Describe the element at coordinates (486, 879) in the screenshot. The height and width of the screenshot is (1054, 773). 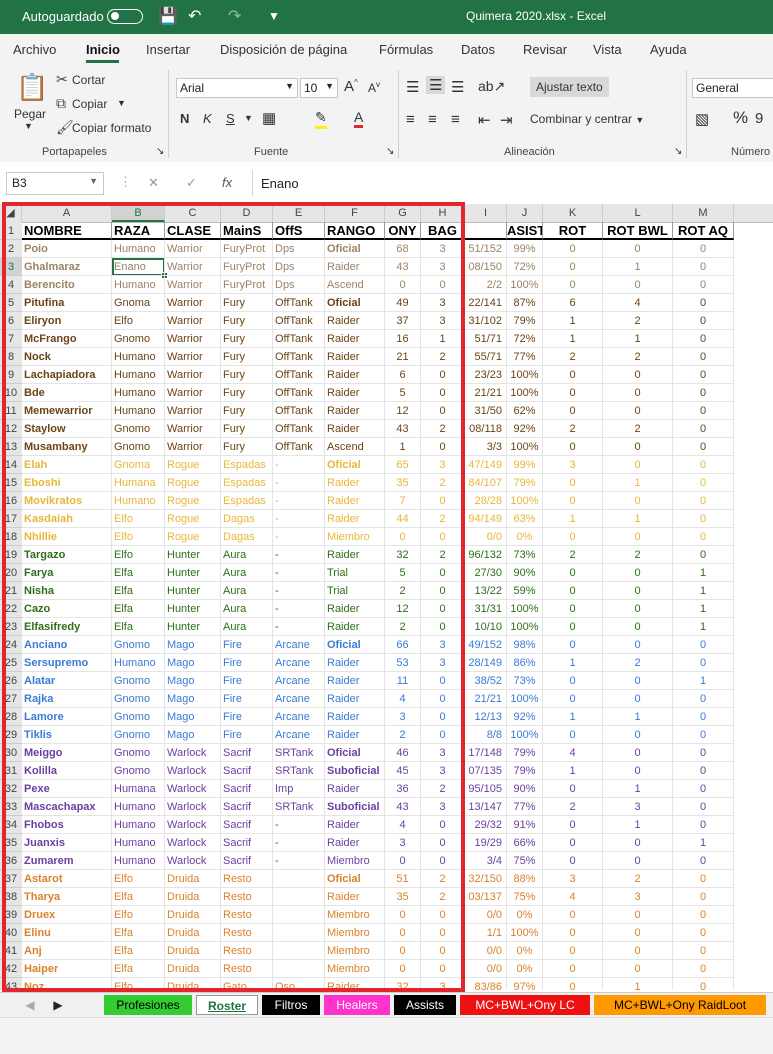
I see `cell-i: 32/150` at that location.